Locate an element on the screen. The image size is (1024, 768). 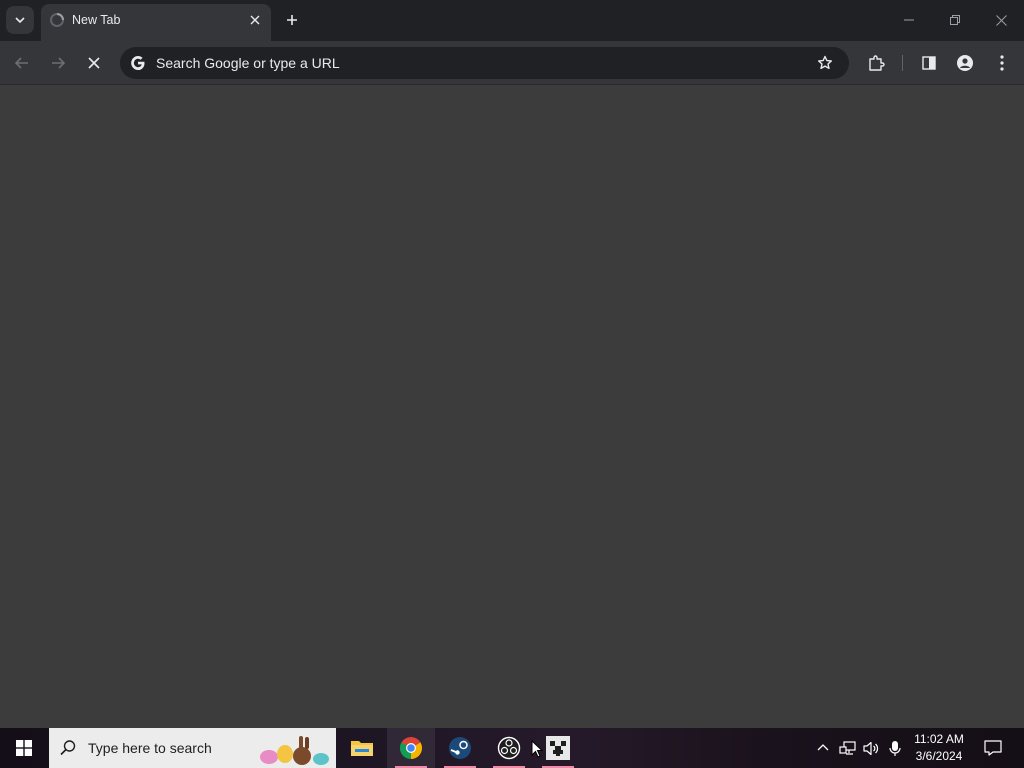
chrome-icon is located at coordinates (411, 748).